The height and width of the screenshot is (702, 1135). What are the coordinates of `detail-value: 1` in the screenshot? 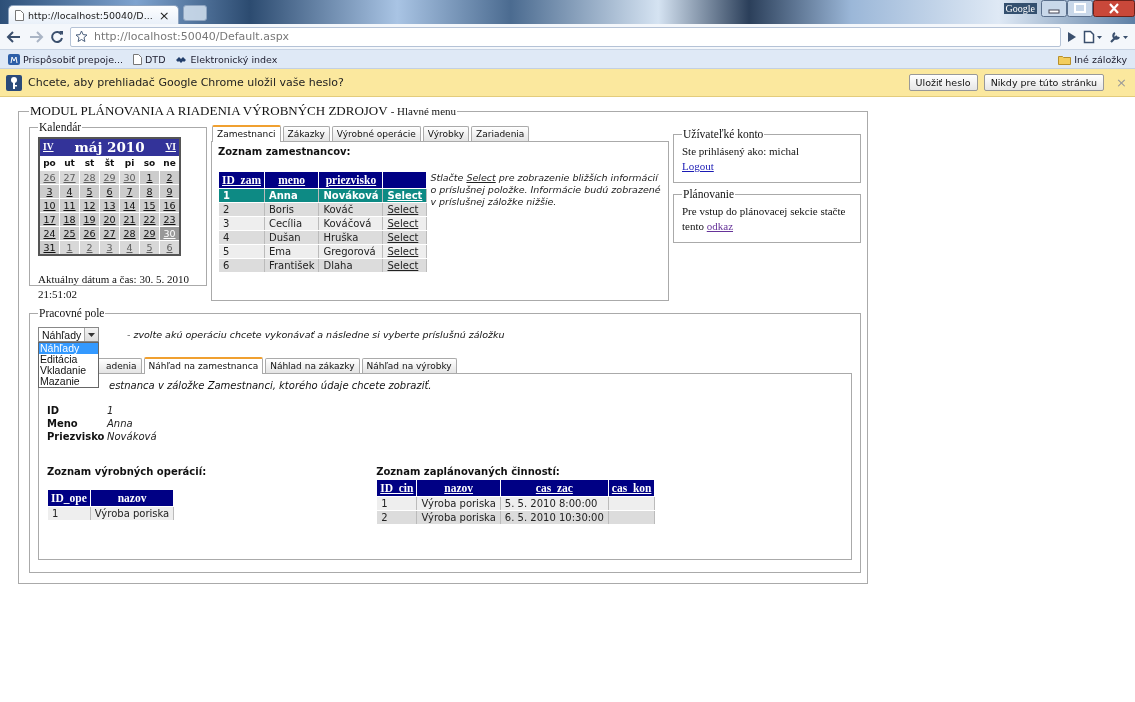 It's located at (111, 410).